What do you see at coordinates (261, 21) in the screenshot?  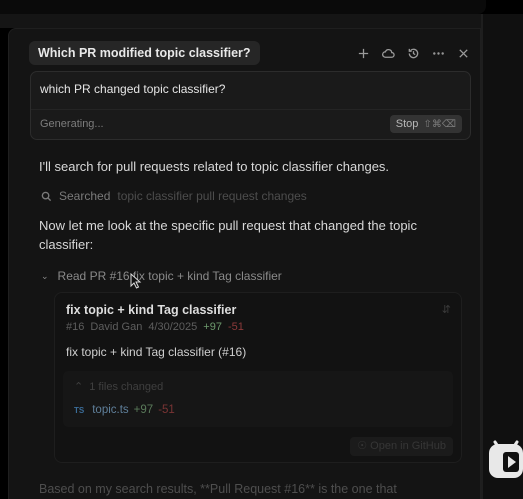 I see `top-strip` at bounding box center [261, 21].